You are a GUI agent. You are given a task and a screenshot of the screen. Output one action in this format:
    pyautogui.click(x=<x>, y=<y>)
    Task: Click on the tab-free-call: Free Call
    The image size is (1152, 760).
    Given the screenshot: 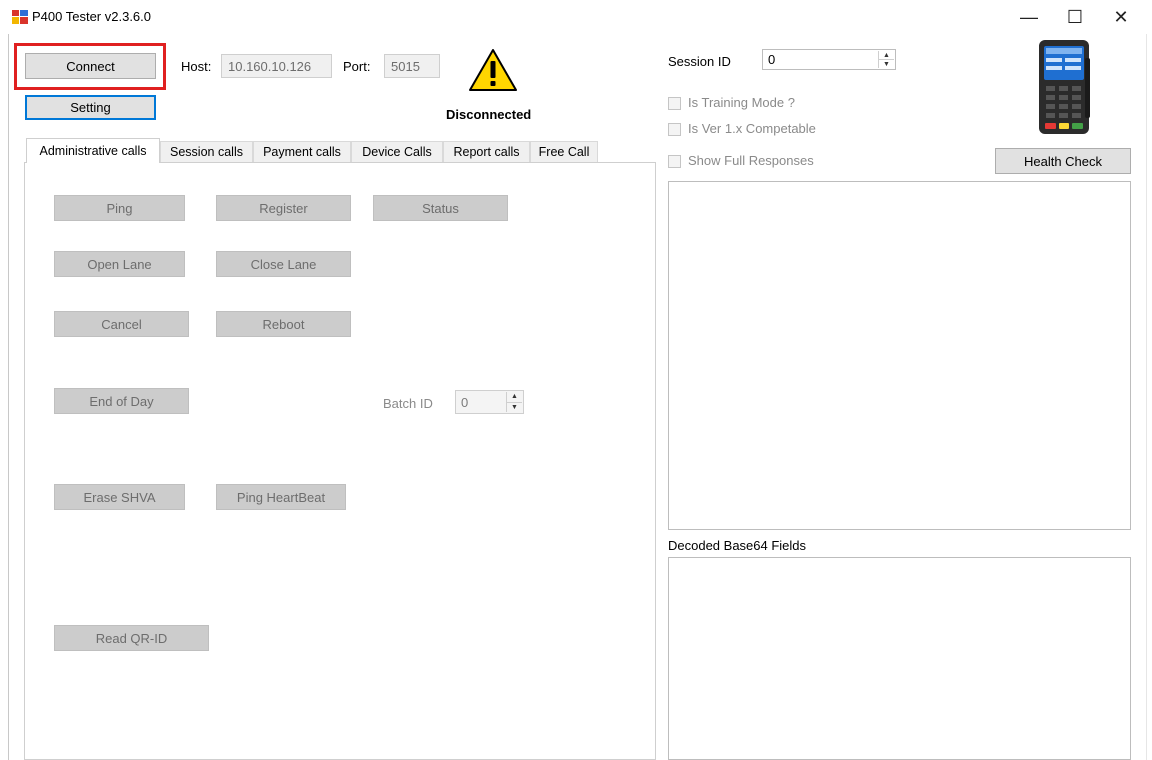 What is the action you would take?
    pyautogui.click(x=564, y=151)
    